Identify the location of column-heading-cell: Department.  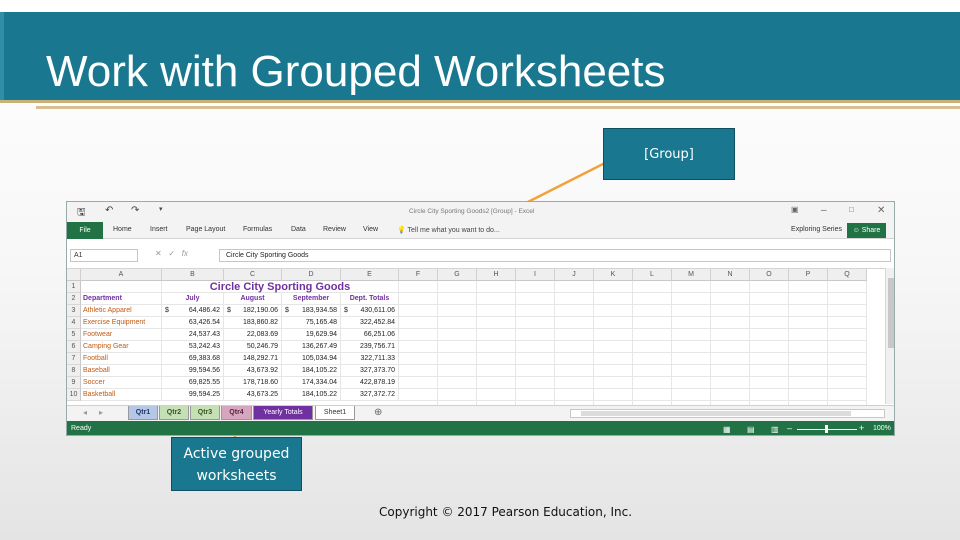
(121, 299).